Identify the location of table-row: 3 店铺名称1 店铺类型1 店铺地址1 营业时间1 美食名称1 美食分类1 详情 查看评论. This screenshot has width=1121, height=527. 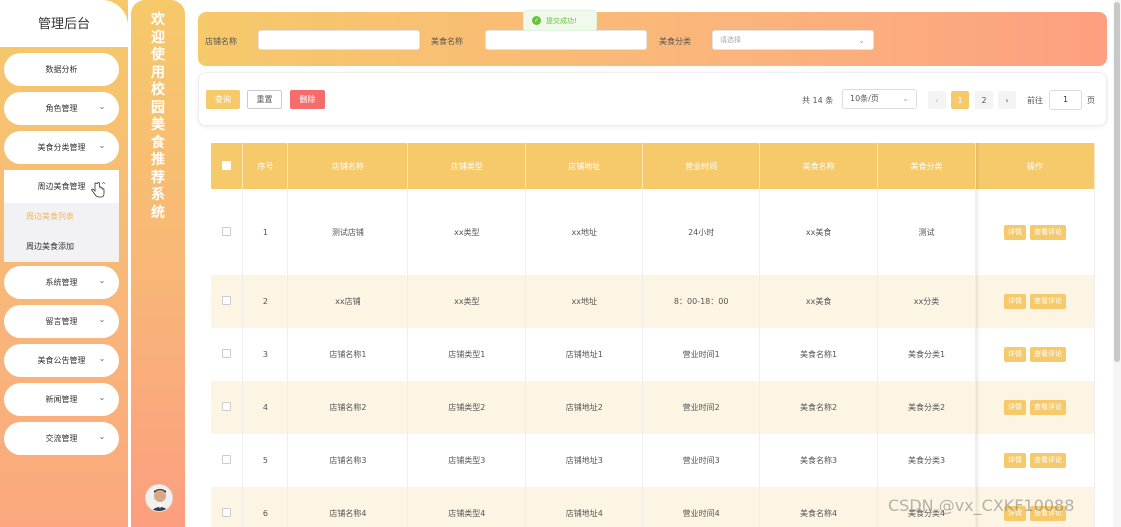
(653, 354).